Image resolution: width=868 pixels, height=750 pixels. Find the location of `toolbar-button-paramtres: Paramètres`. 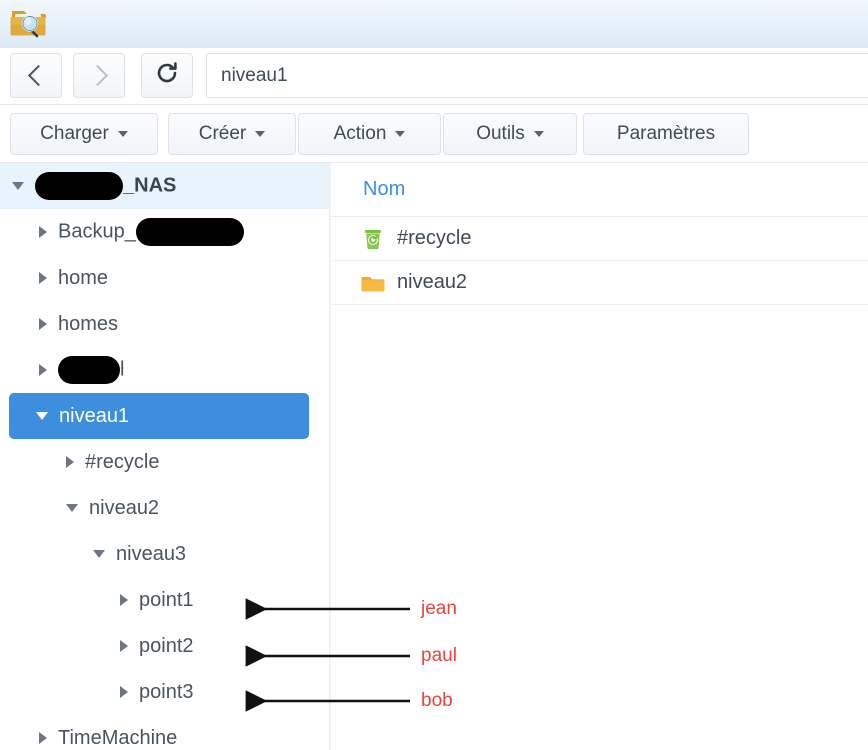

toolbar-button-paramtres: Paramètres is located at coordinates (666, 134).